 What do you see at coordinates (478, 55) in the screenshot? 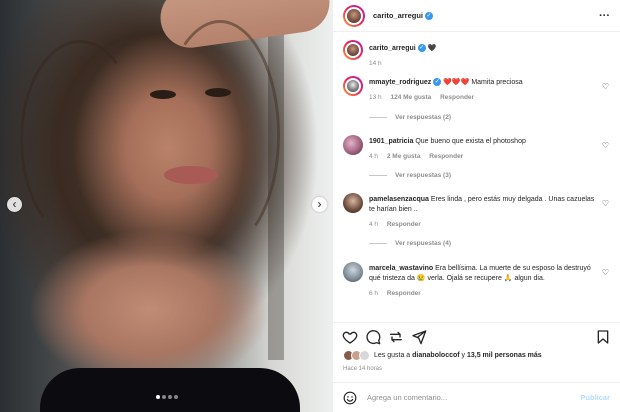
I see `caption: carito_arregui ✓ 🖤 14 h` at bounding box center [478, 55].